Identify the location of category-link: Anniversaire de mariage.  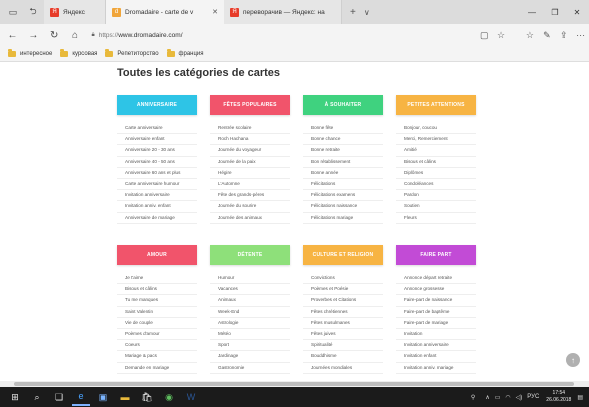
(157, 218).